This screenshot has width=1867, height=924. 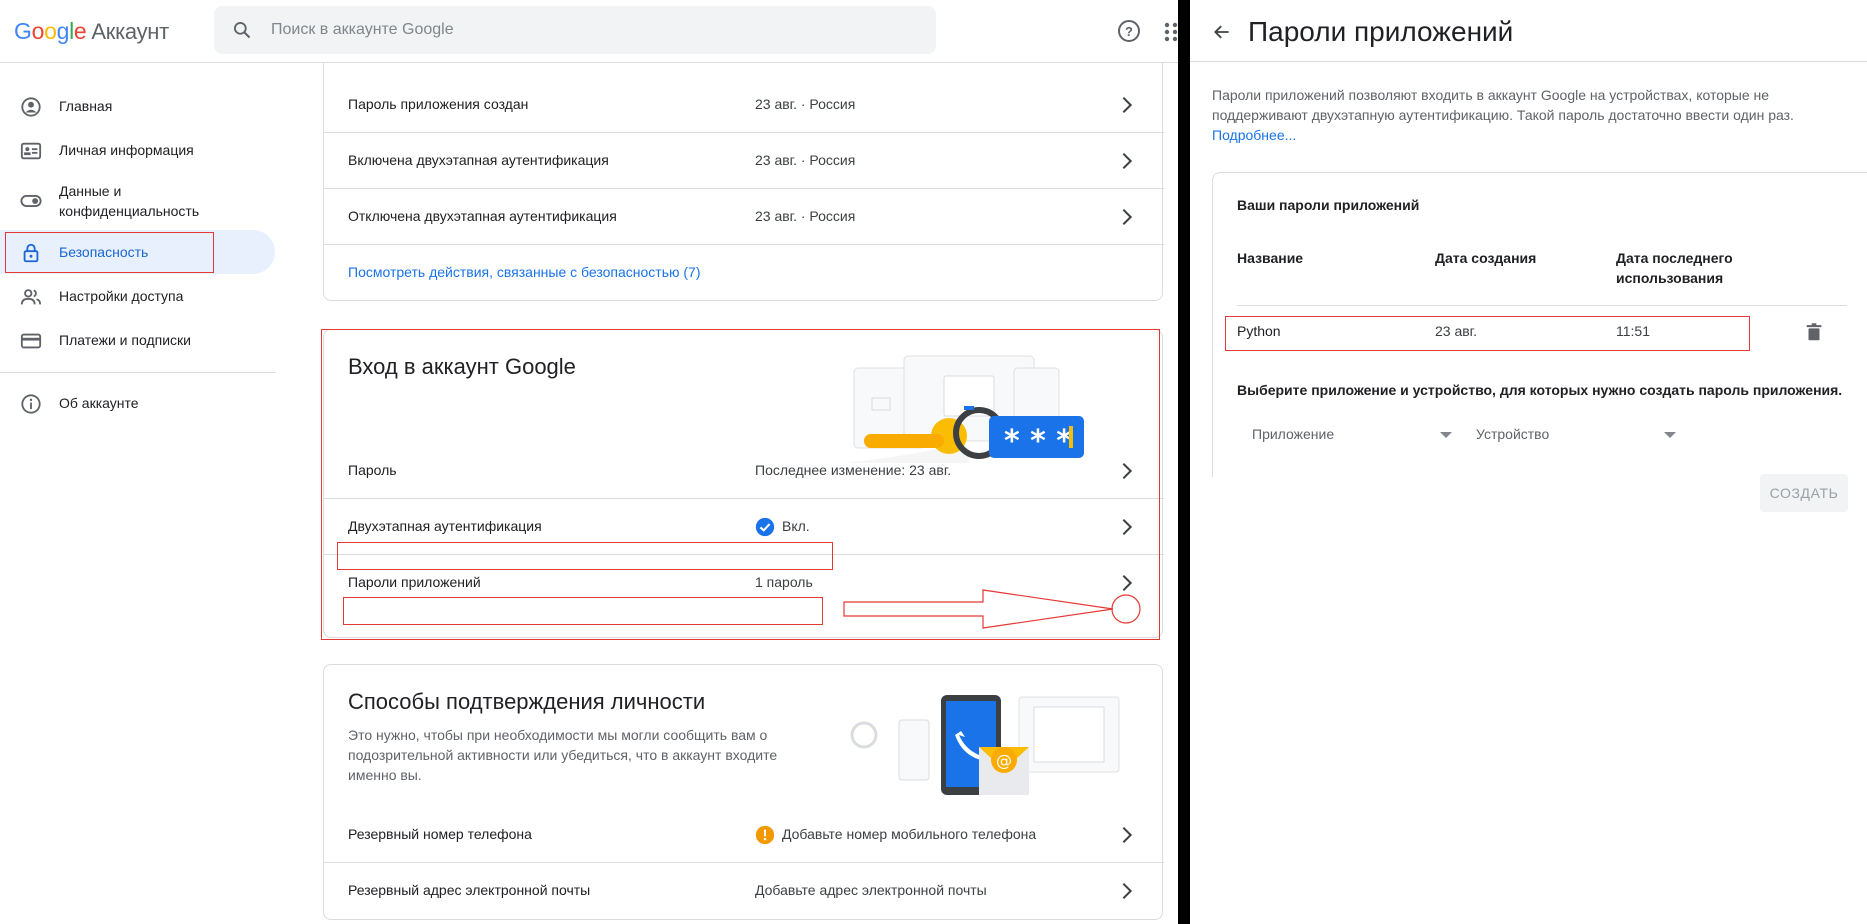 I want to click on device-select: Устройство, so click(x=1581, y=434).